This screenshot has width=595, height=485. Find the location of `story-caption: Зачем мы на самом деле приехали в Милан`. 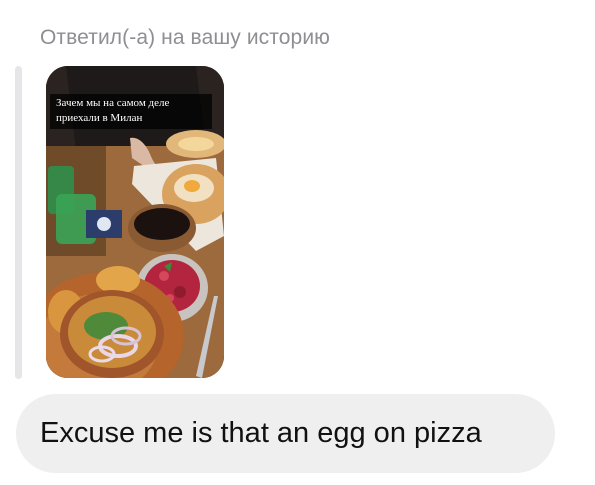

story-caption: Зачем мы на самом деле приехали в Милан is located at coordinates (131, 111).